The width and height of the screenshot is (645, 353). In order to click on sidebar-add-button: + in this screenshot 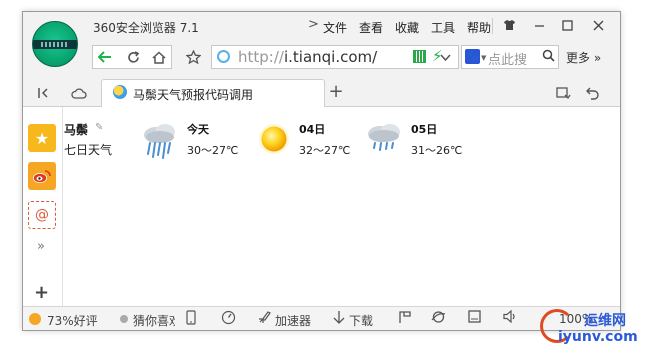, I will do `click(41, 292)`.